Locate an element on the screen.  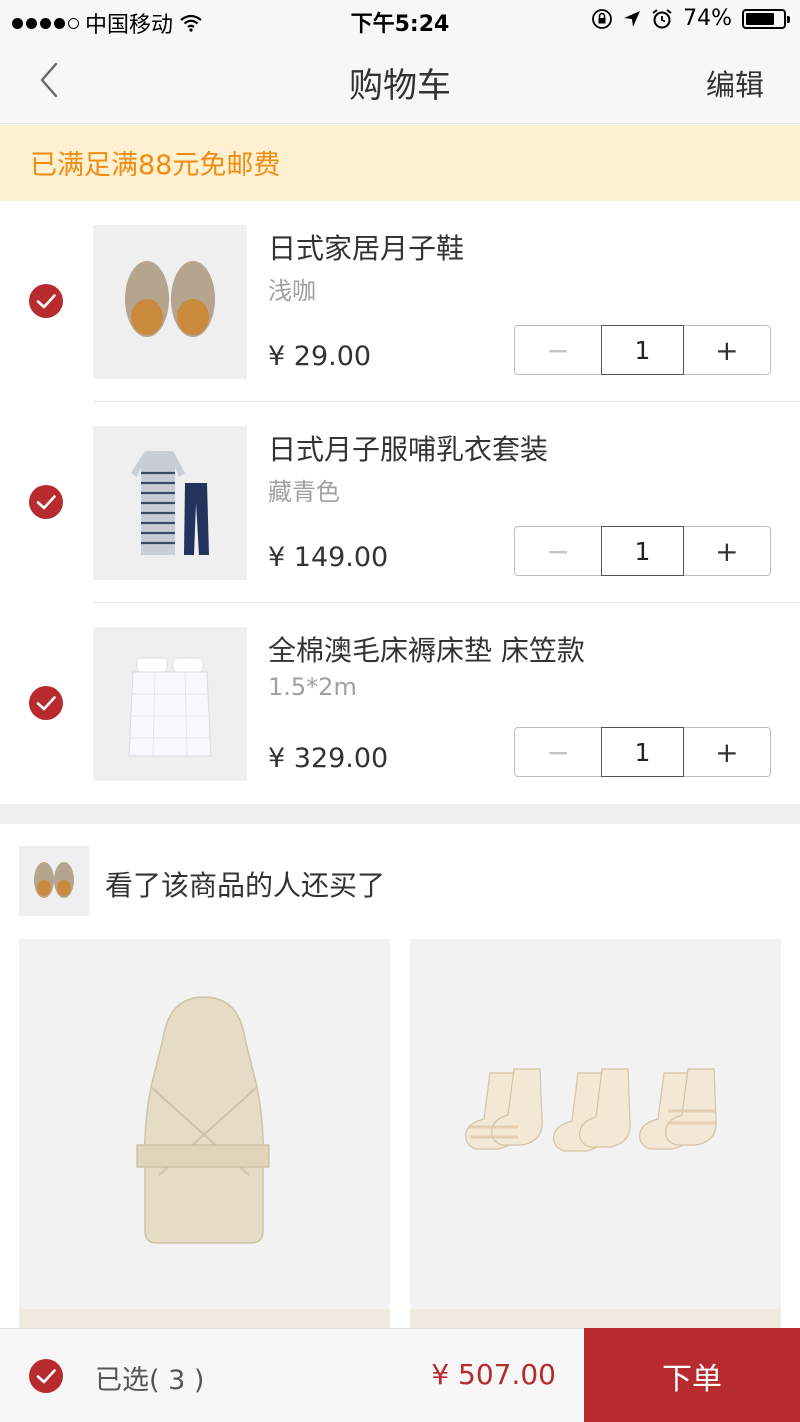
baby-socks-image is located at coordinates (591, 1110).